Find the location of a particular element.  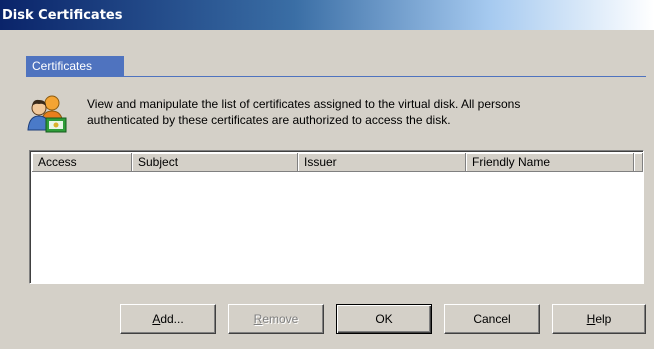

remove-mnemonic: R is located at coordinates (258, 319).